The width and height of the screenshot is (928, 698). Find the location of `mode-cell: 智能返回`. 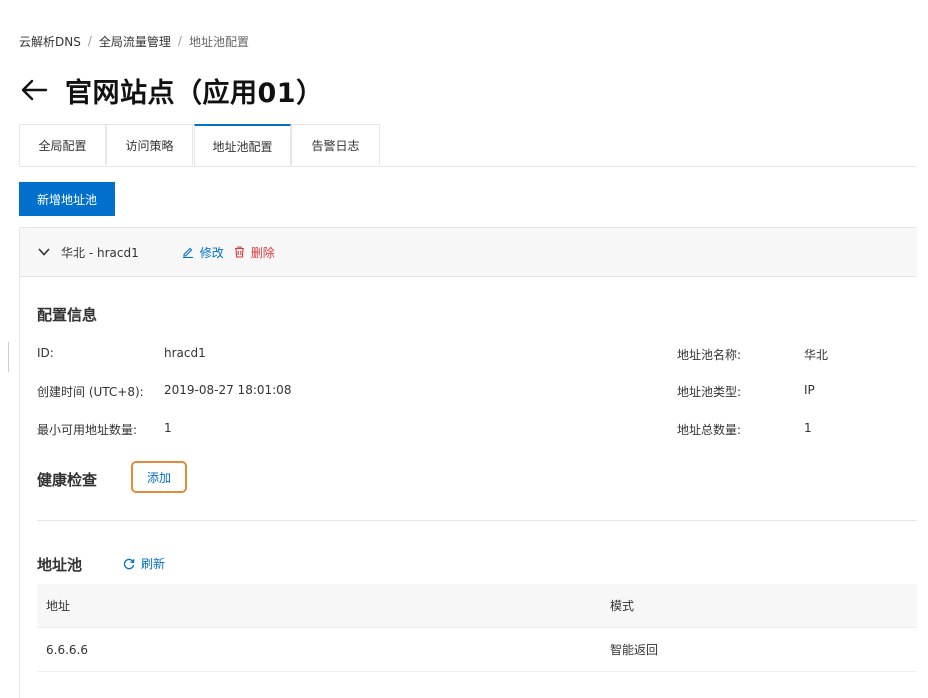

mode-cell: 智能返回 is located at coordinates (634, 650).